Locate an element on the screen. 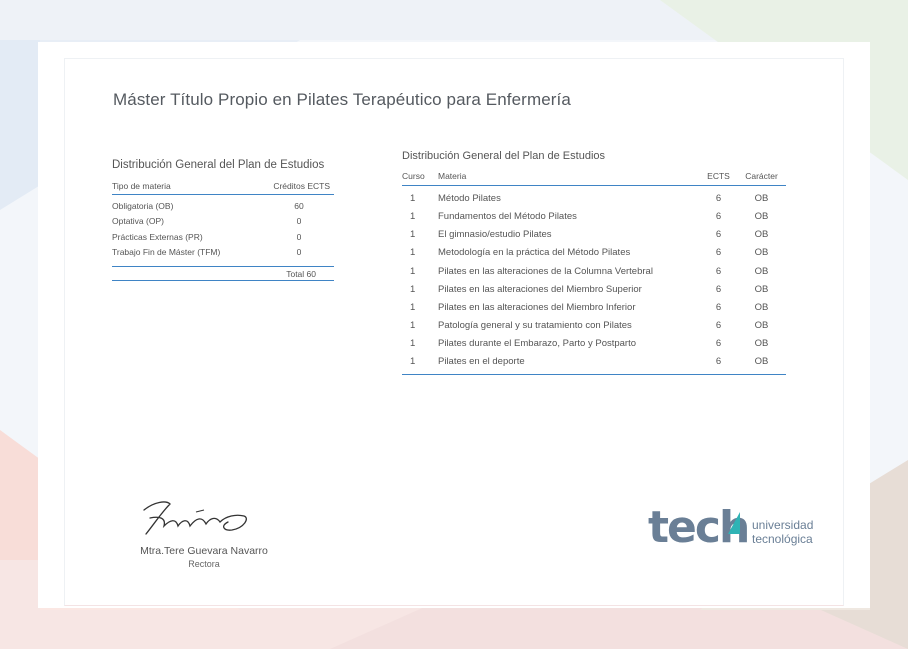 This screenshot has width=908, height=649. plan-col-ects: ECTS is located at coordinates (718, 178).